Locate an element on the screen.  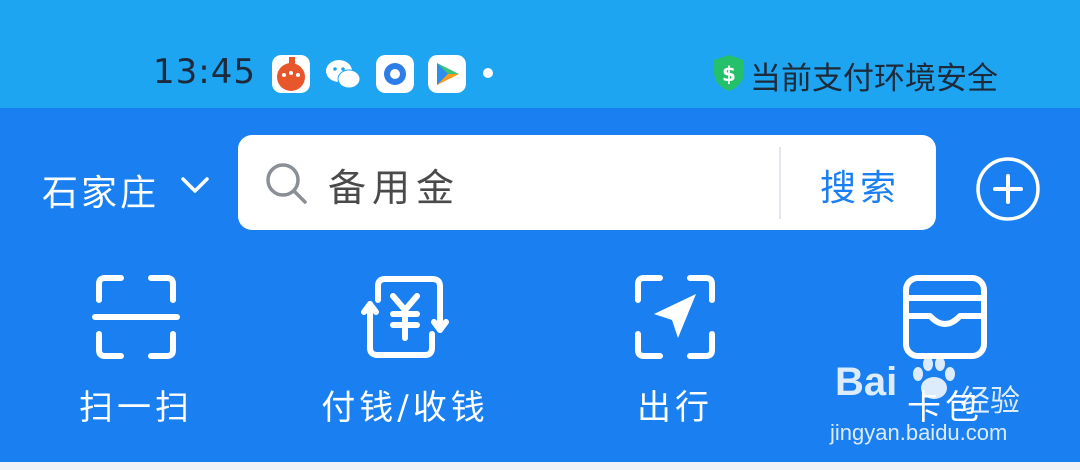
plus-circle-icon is located at coordinates (1008, 189).